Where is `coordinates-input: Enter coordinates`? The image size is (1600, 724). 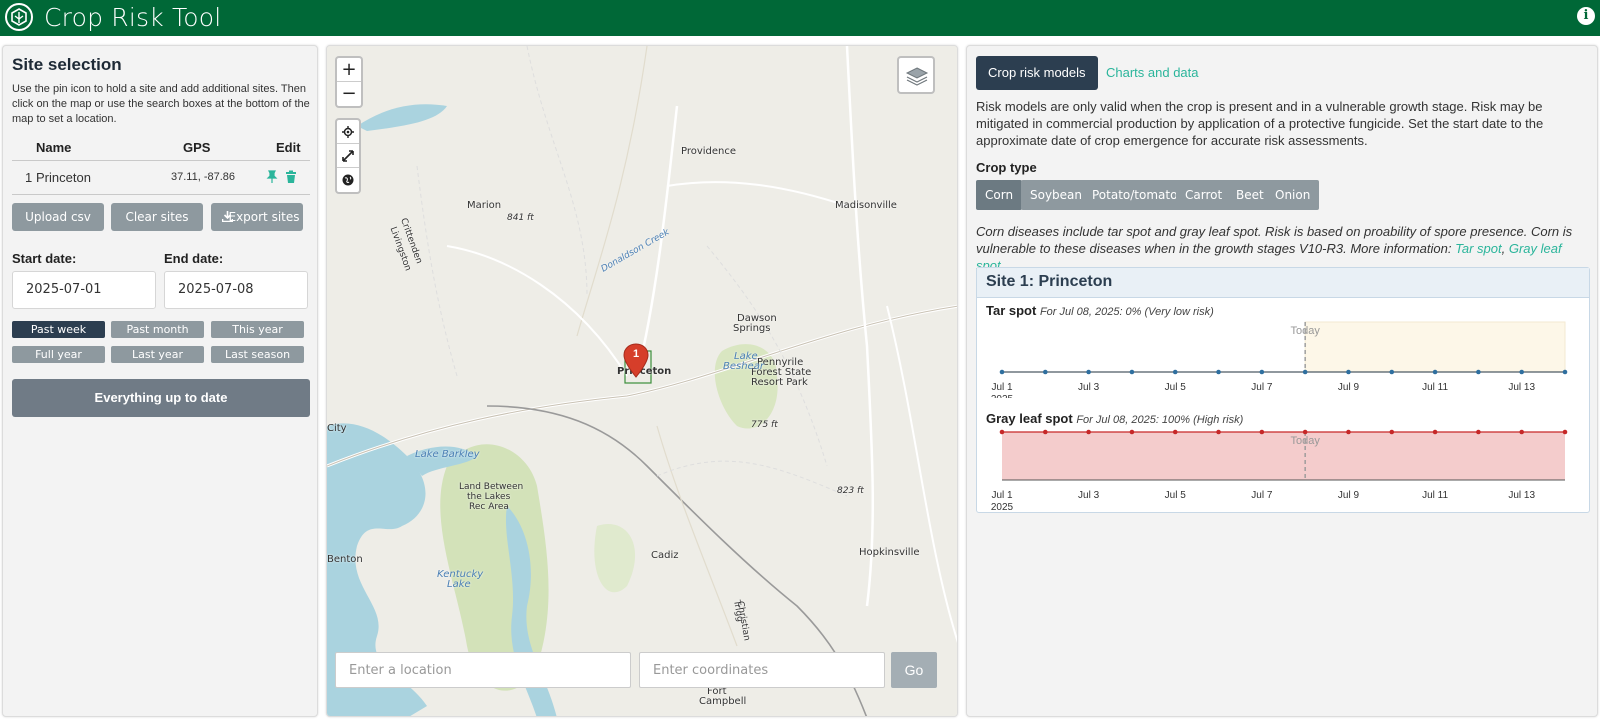
coordinates-input: Enter coordinates is located at coordinates (762, 670).